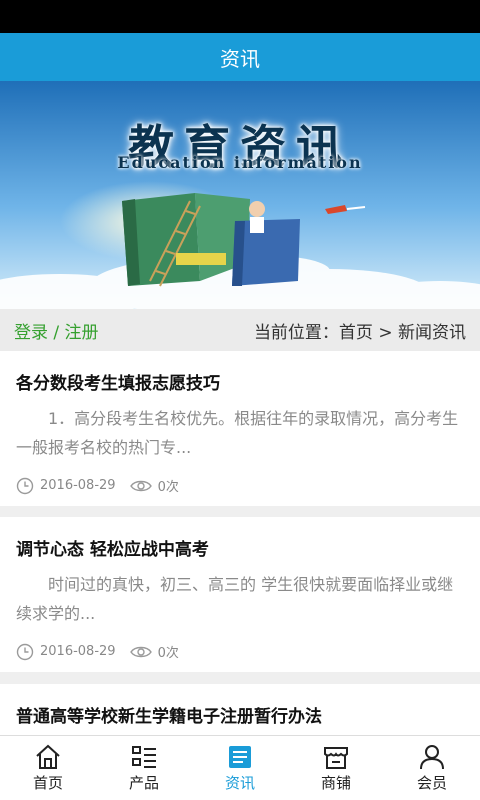  I want to click on tab-store: 商铺, so click(336, 768).